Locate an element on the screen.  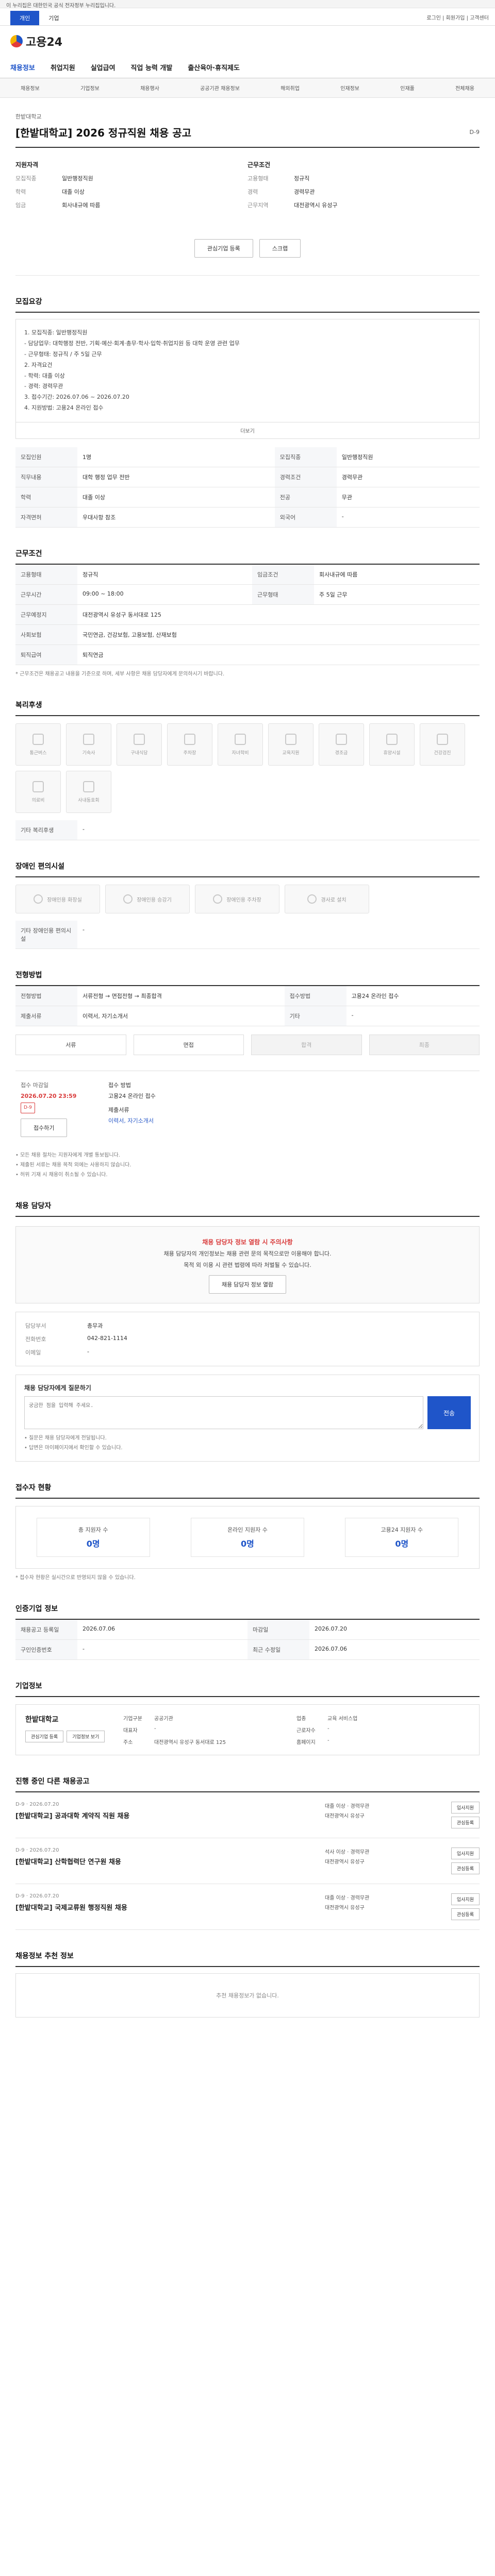
summary-row: 임금 회사내규에 따름 is located at coordinates (58, 205).